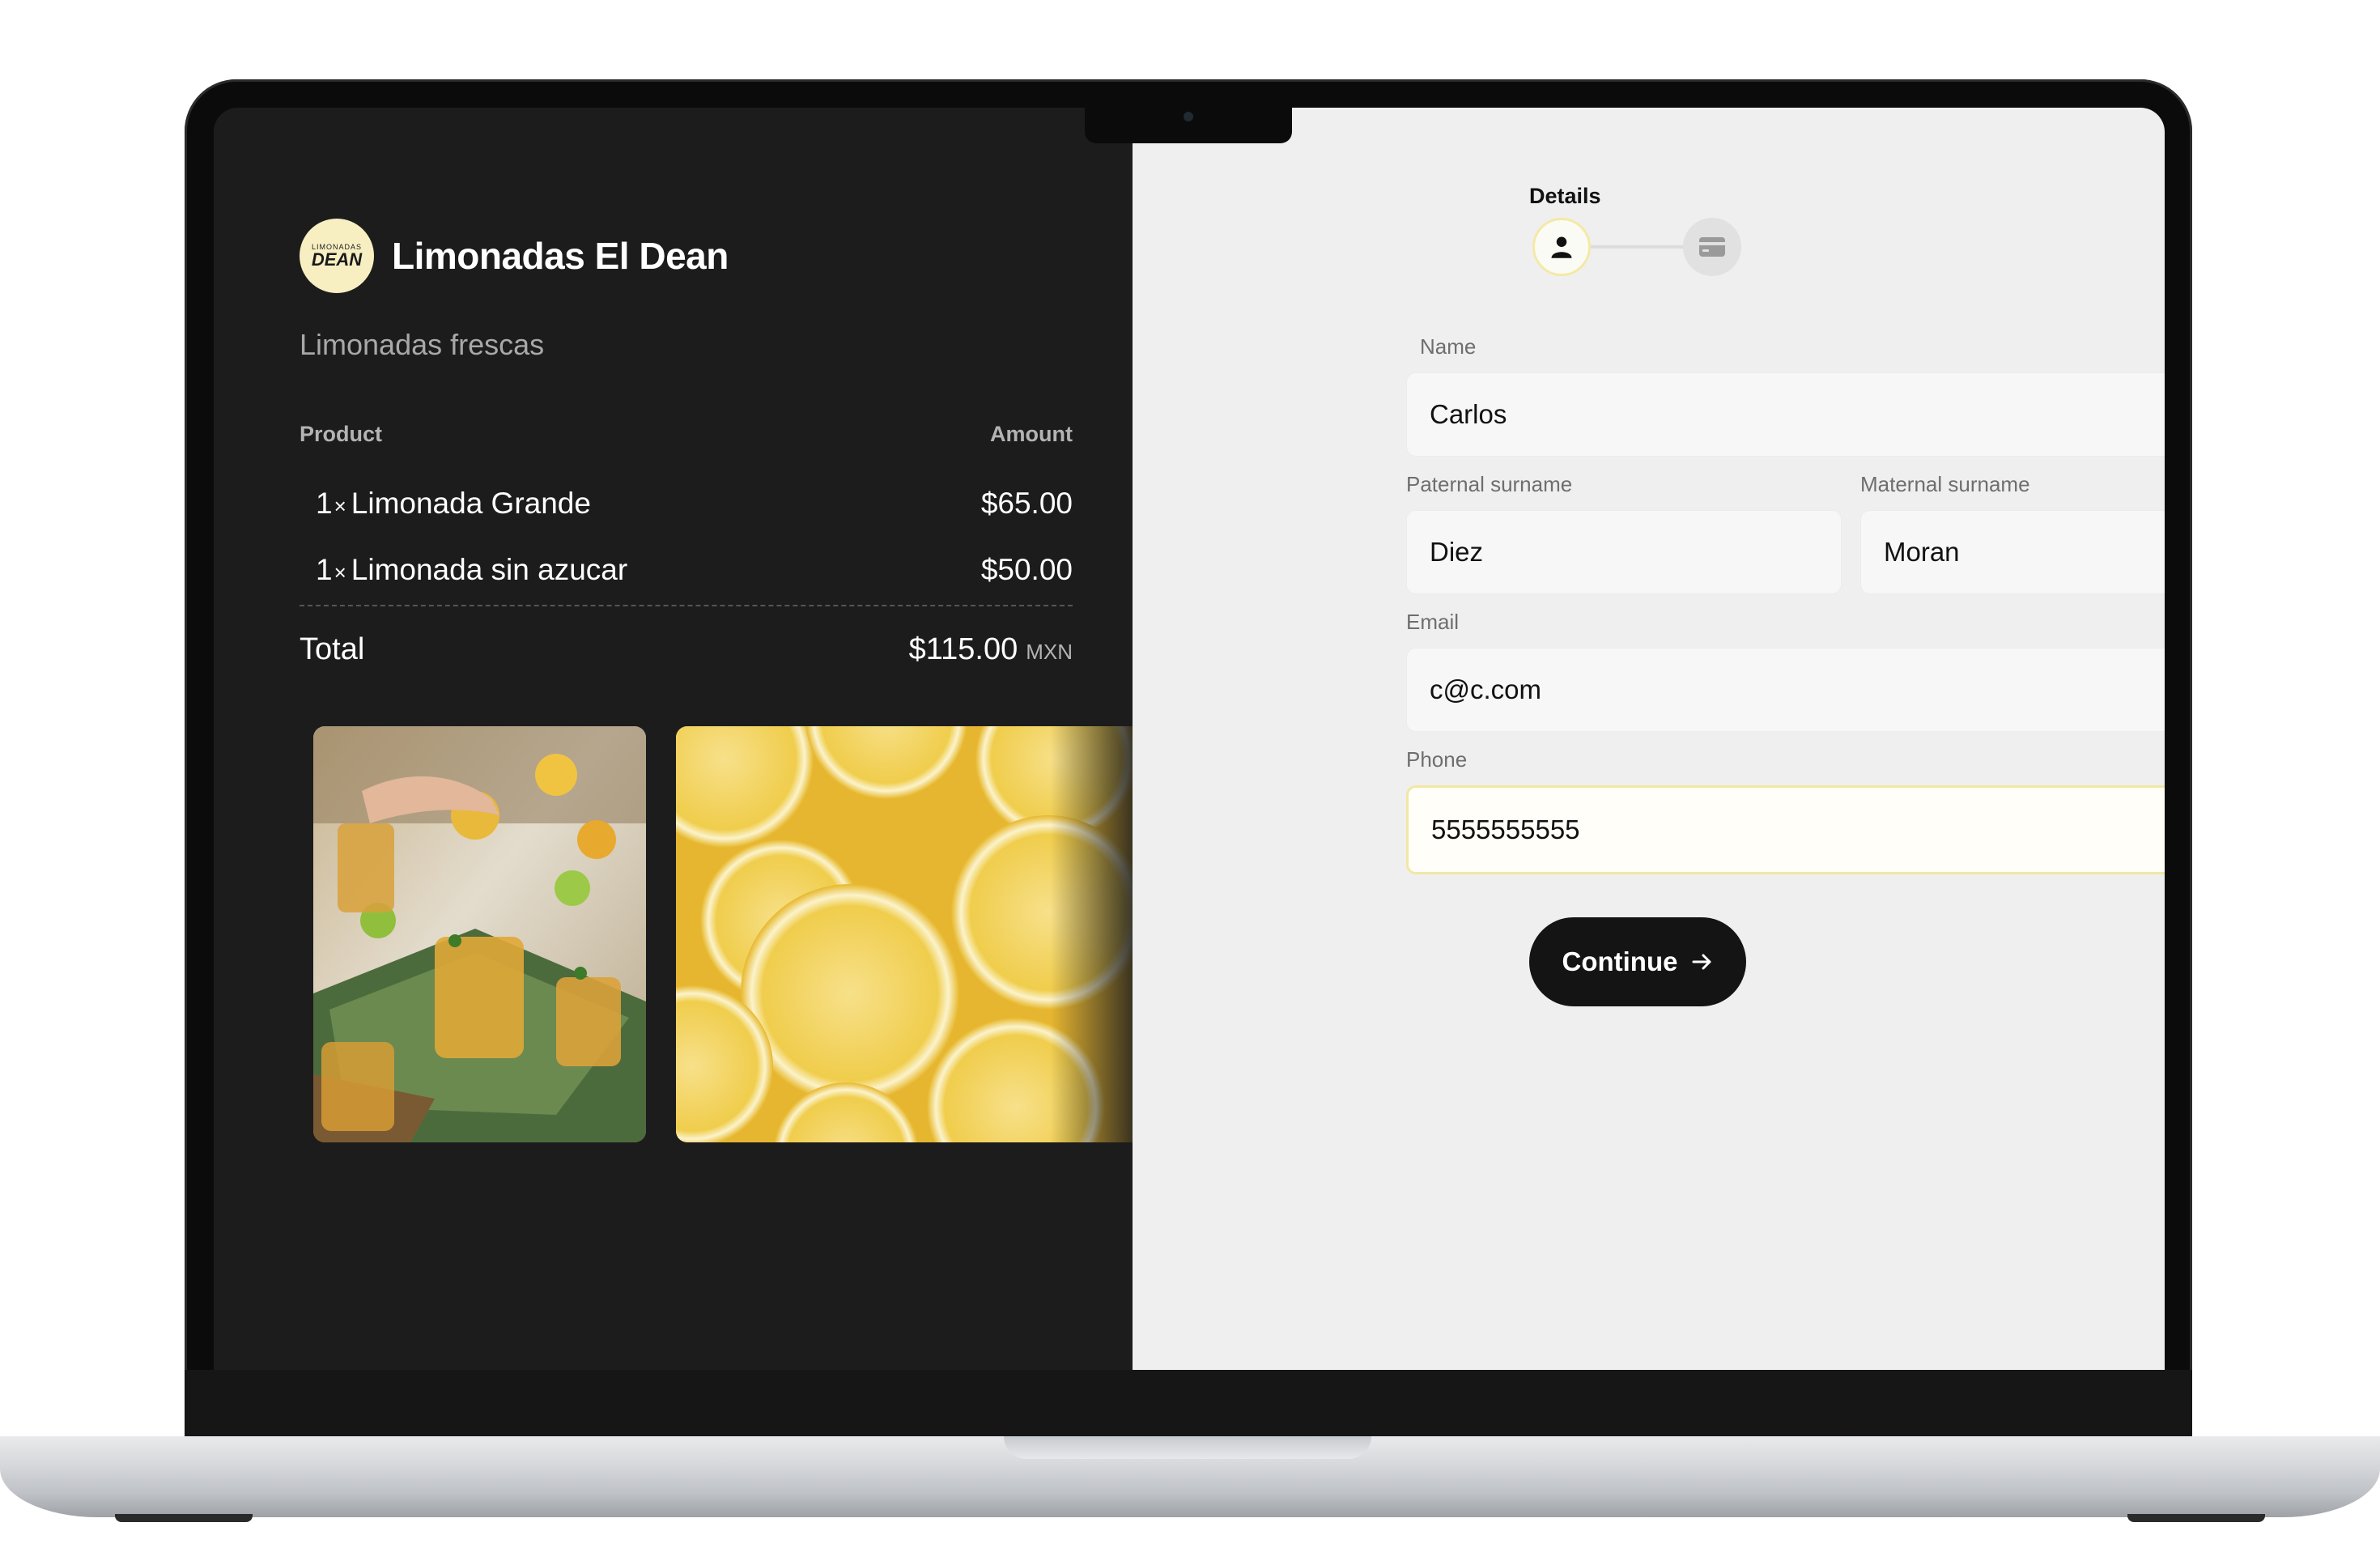 This screenshot has width=2380, height=1548. What do you see at coordinates (687, 650) in the screenshot?
I see `order-total: Total $115.00 MXN` at bounding box center [687, 650].